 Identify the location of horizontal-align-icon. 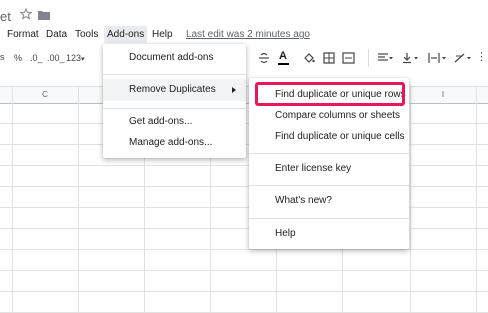
(385, 58).